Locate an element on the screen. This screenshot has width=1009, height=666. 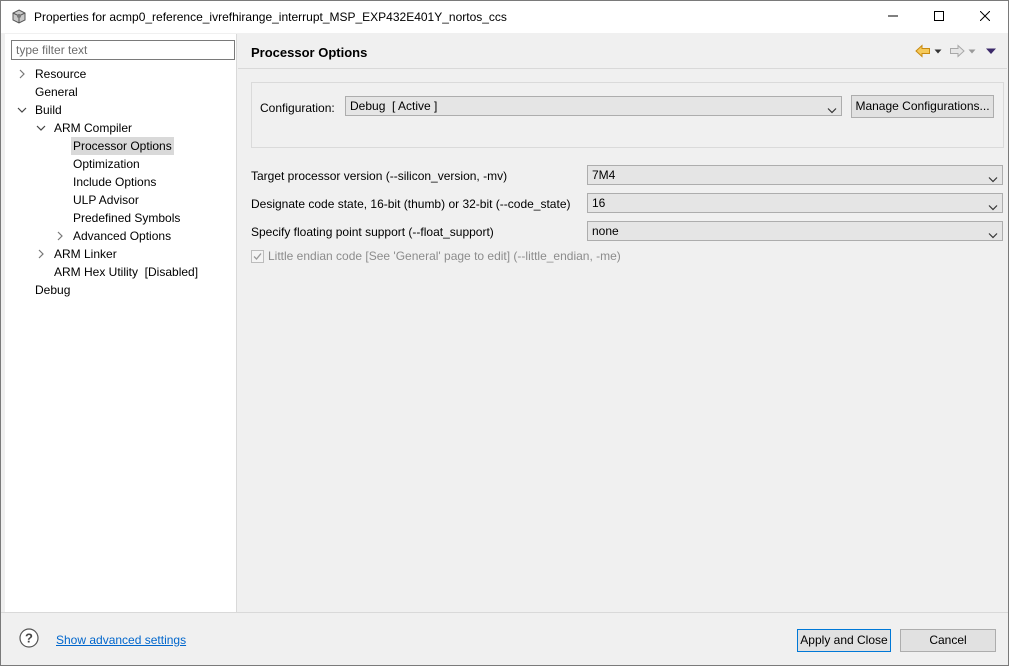
tree-item-label: Advanced Options is located at coordinates (122, 236).